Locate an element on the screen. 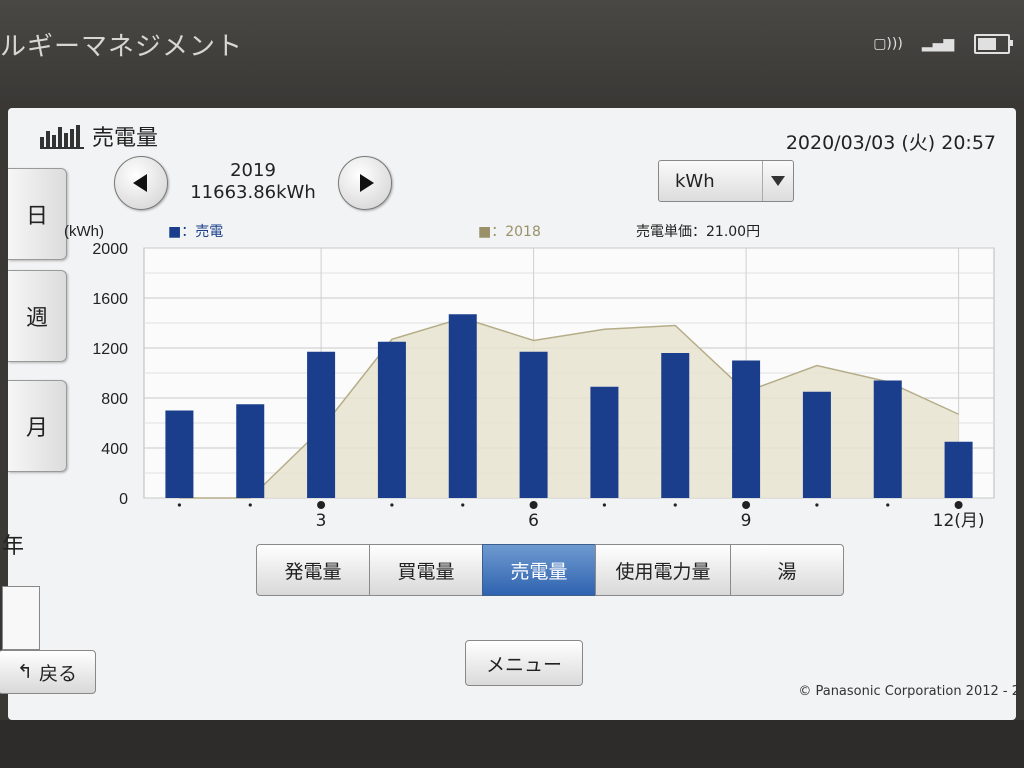 This screenshot has height=768, width=1024. y-tick-label: 1600 is located at coordinates (110, 299).